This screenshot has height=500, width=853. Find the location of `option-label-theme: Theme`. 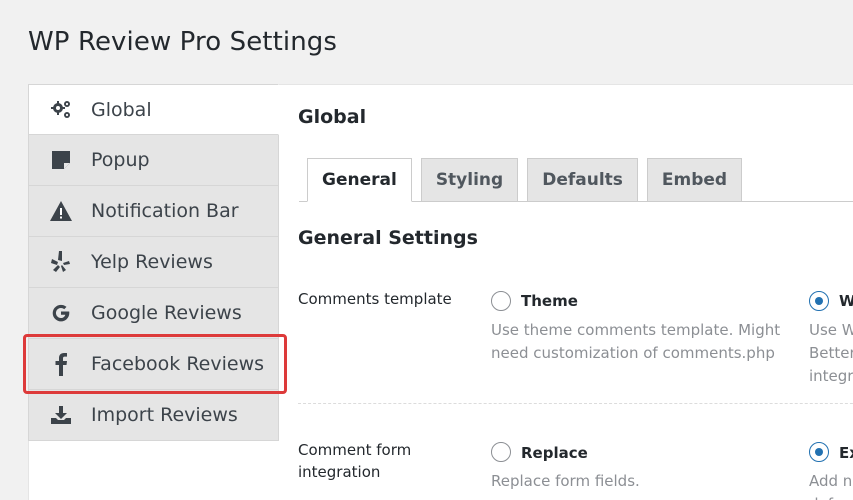

option-label-theme: Theme is located at coordinates (549, 301).